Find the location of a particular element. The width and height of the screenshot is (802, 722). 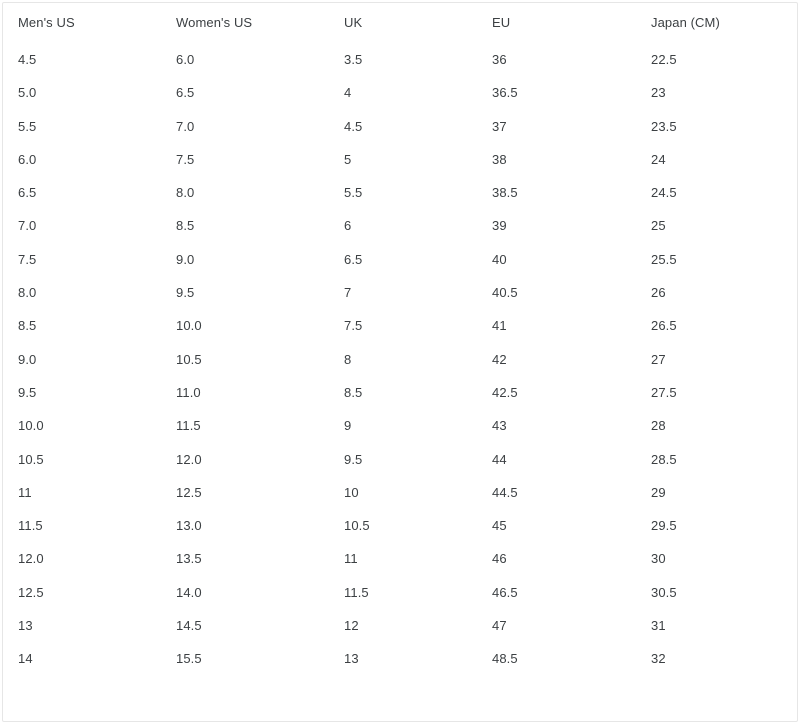

table-cell-uk: 9 is located at coordinates (348, 426).